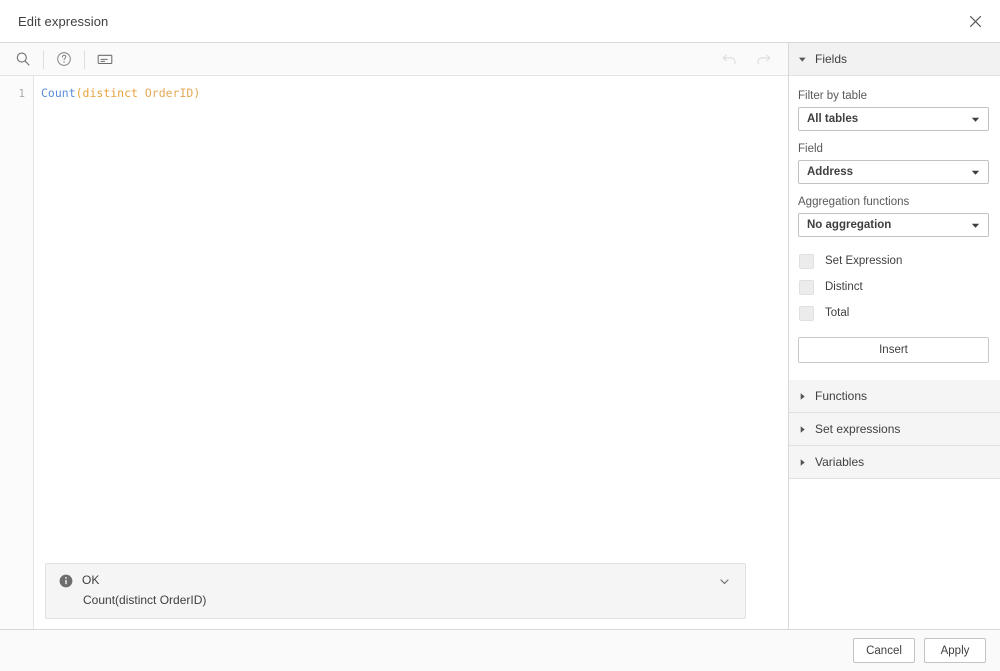 This screenshot has height=671, width=1000. Describe the element at coordinates (810, 149) in the screenshot. I see `field-label: Field` at that location.